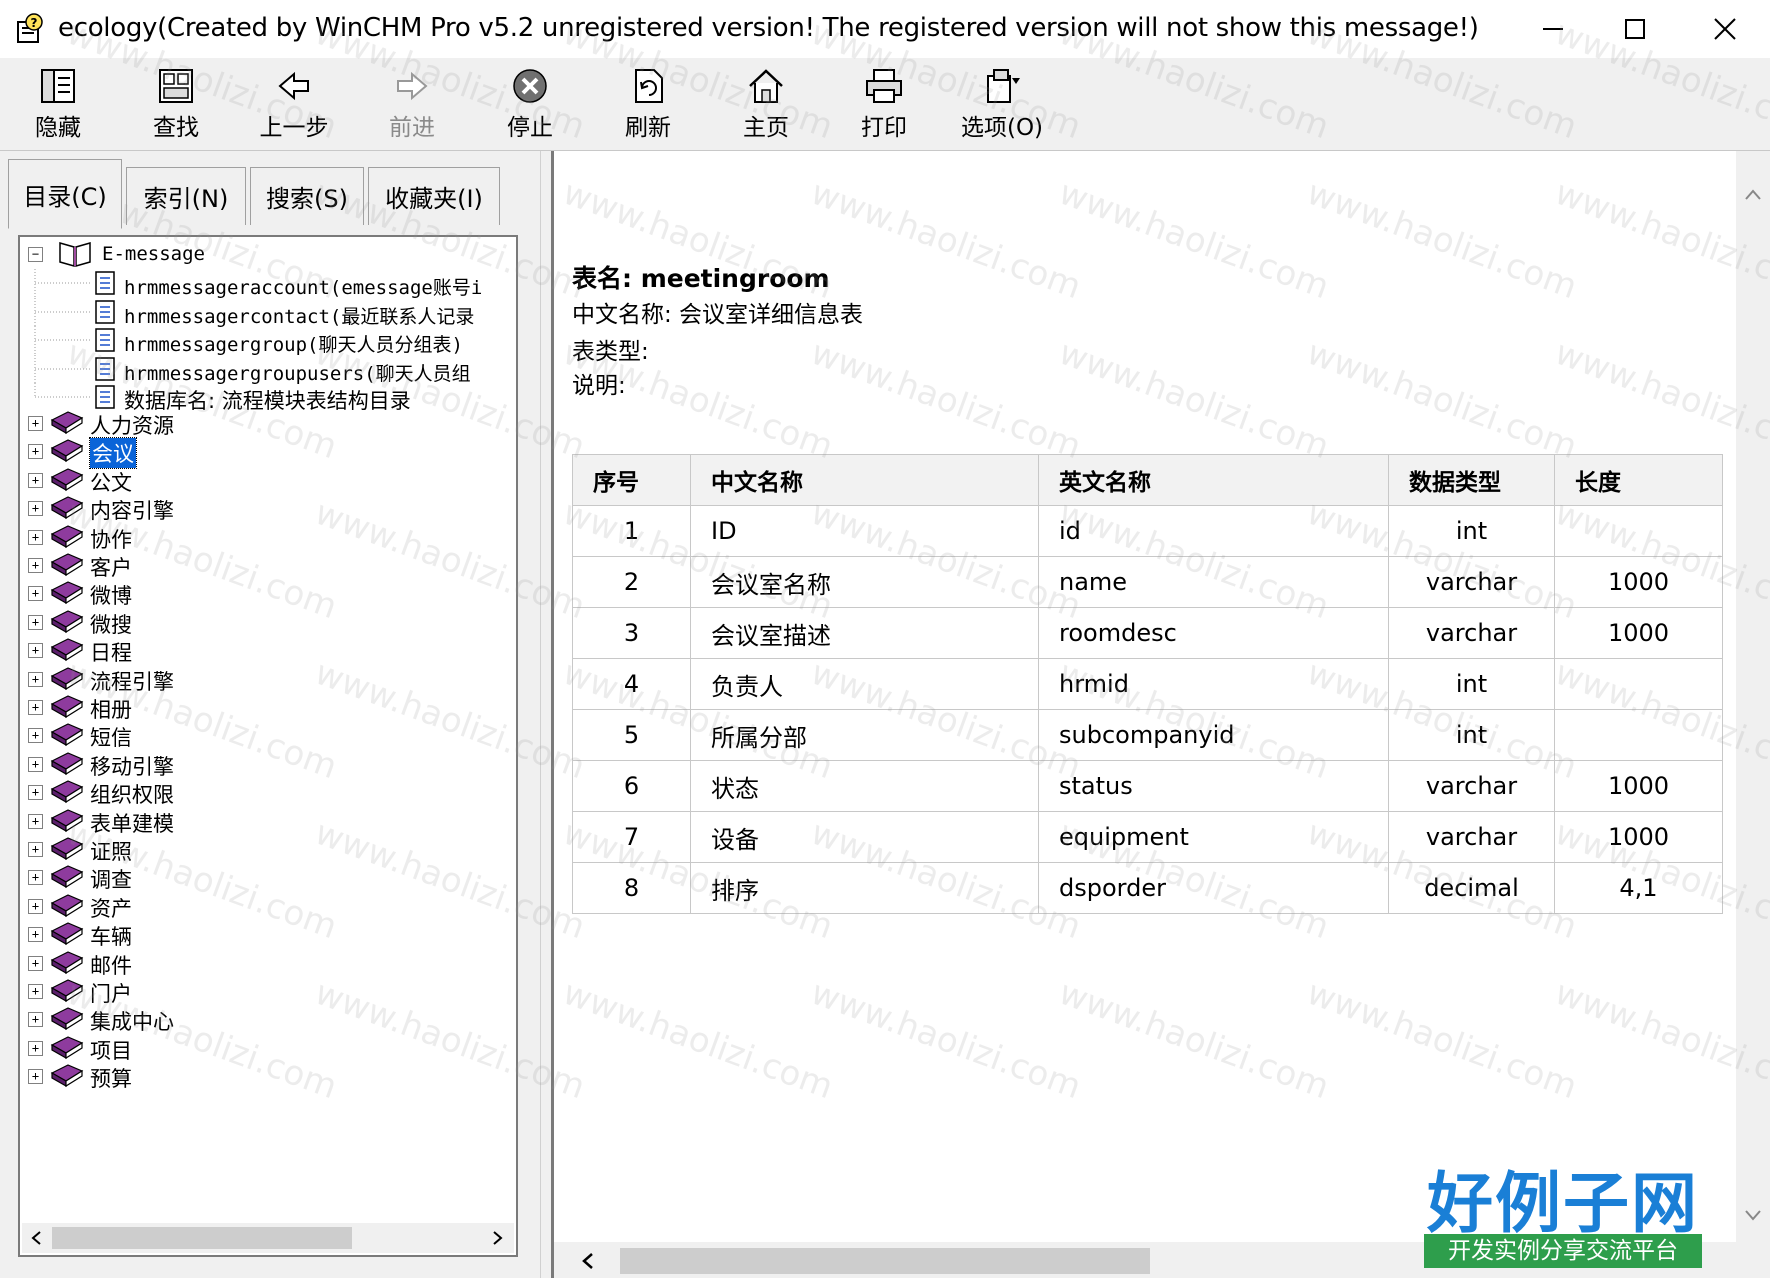 The height and width of the screenshot is (1278, 1770). Describe the element at coordinates (766, 128) in the screenshot. I see `home-label: 主页` at that location.